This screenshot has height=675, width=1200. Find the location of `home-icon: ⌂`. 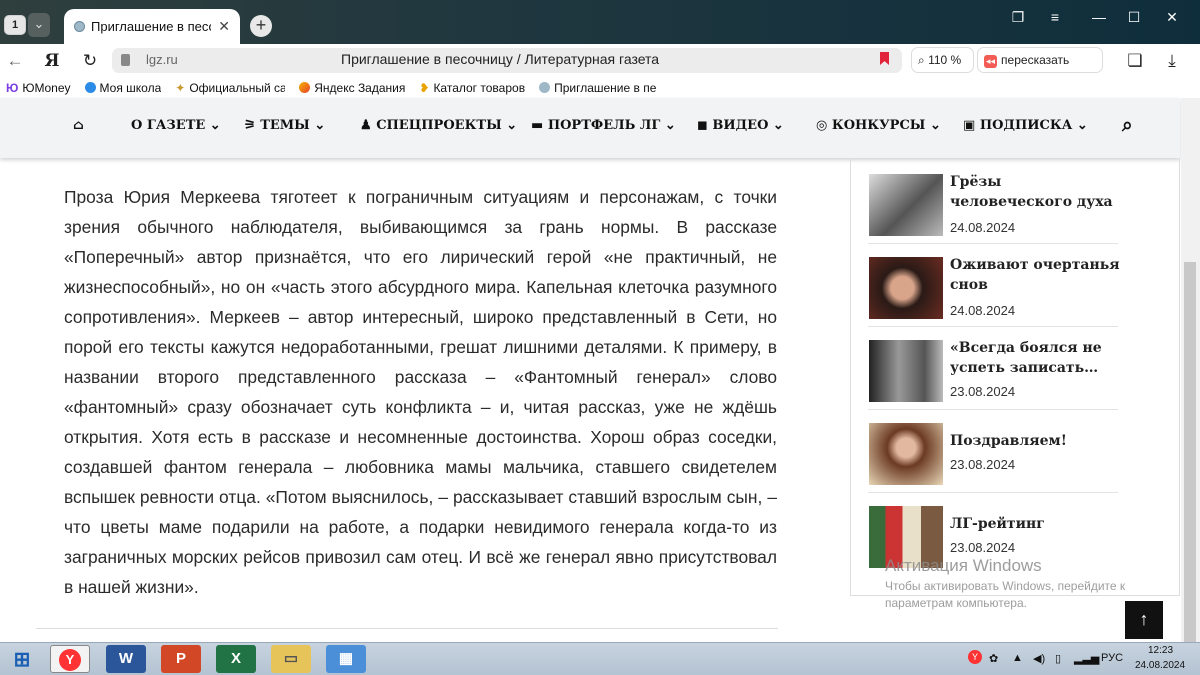

home-icon: ⌂ is located at coordinates (78, 125).